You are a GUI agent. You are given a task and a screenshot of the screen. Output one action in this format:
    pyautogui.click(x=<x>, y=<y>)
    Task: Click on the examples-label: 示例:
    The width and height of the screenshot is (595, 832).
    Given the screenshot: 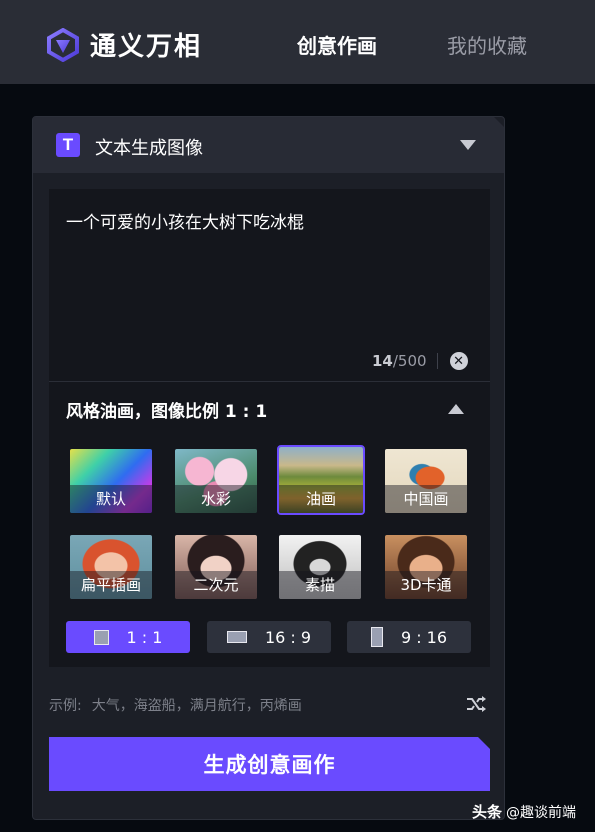 What is the action you would take?
    pyautogui.click(x=65, y=706)
    